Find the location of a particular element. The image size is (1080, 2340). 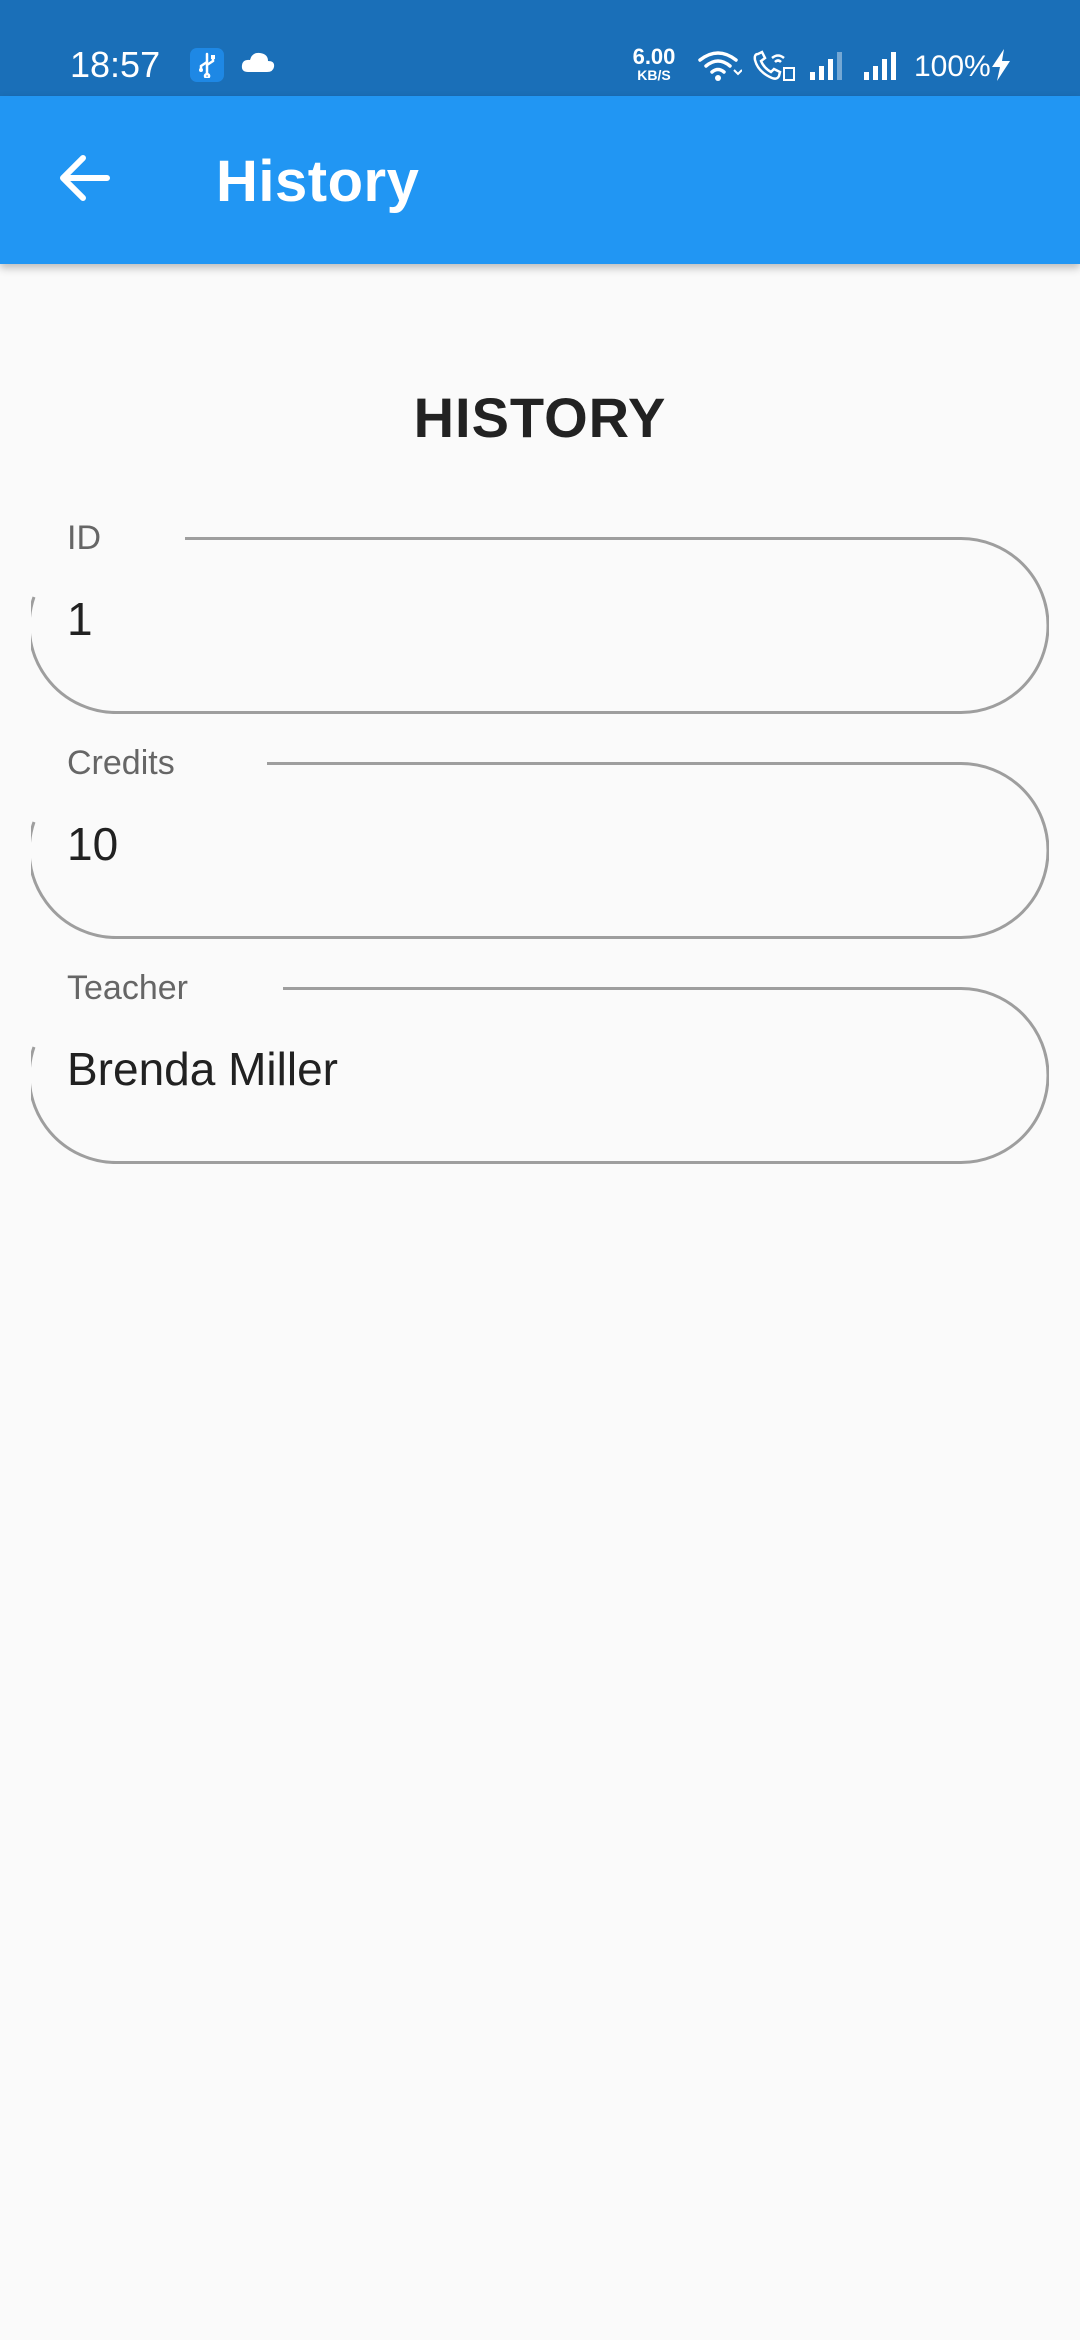

app-bar: History is located at coordinates (540, 180).